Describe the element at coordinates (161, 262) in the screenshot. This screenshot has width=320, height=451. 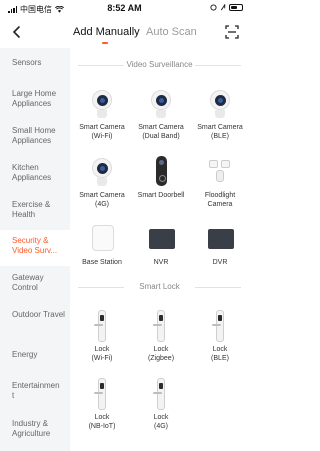
I see `device-label: NVR` at that location.